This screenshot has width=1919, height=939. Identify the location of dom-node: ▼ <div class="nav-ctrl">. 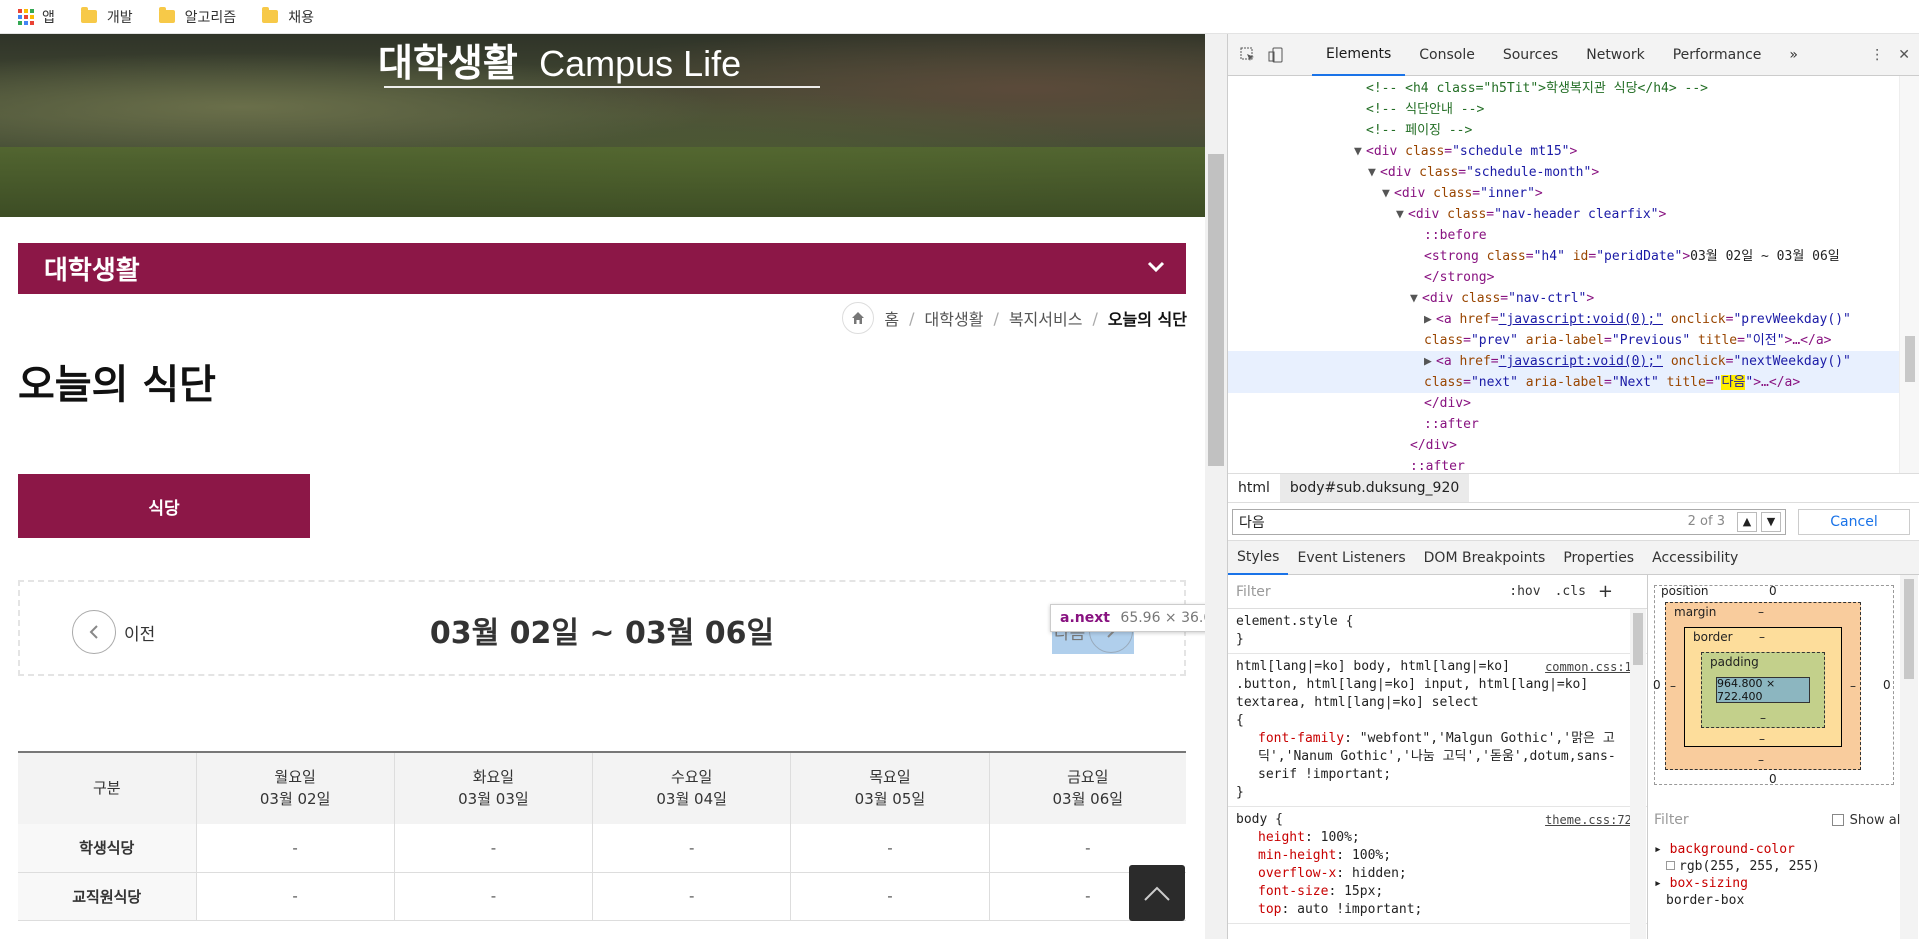
(1564, 298).